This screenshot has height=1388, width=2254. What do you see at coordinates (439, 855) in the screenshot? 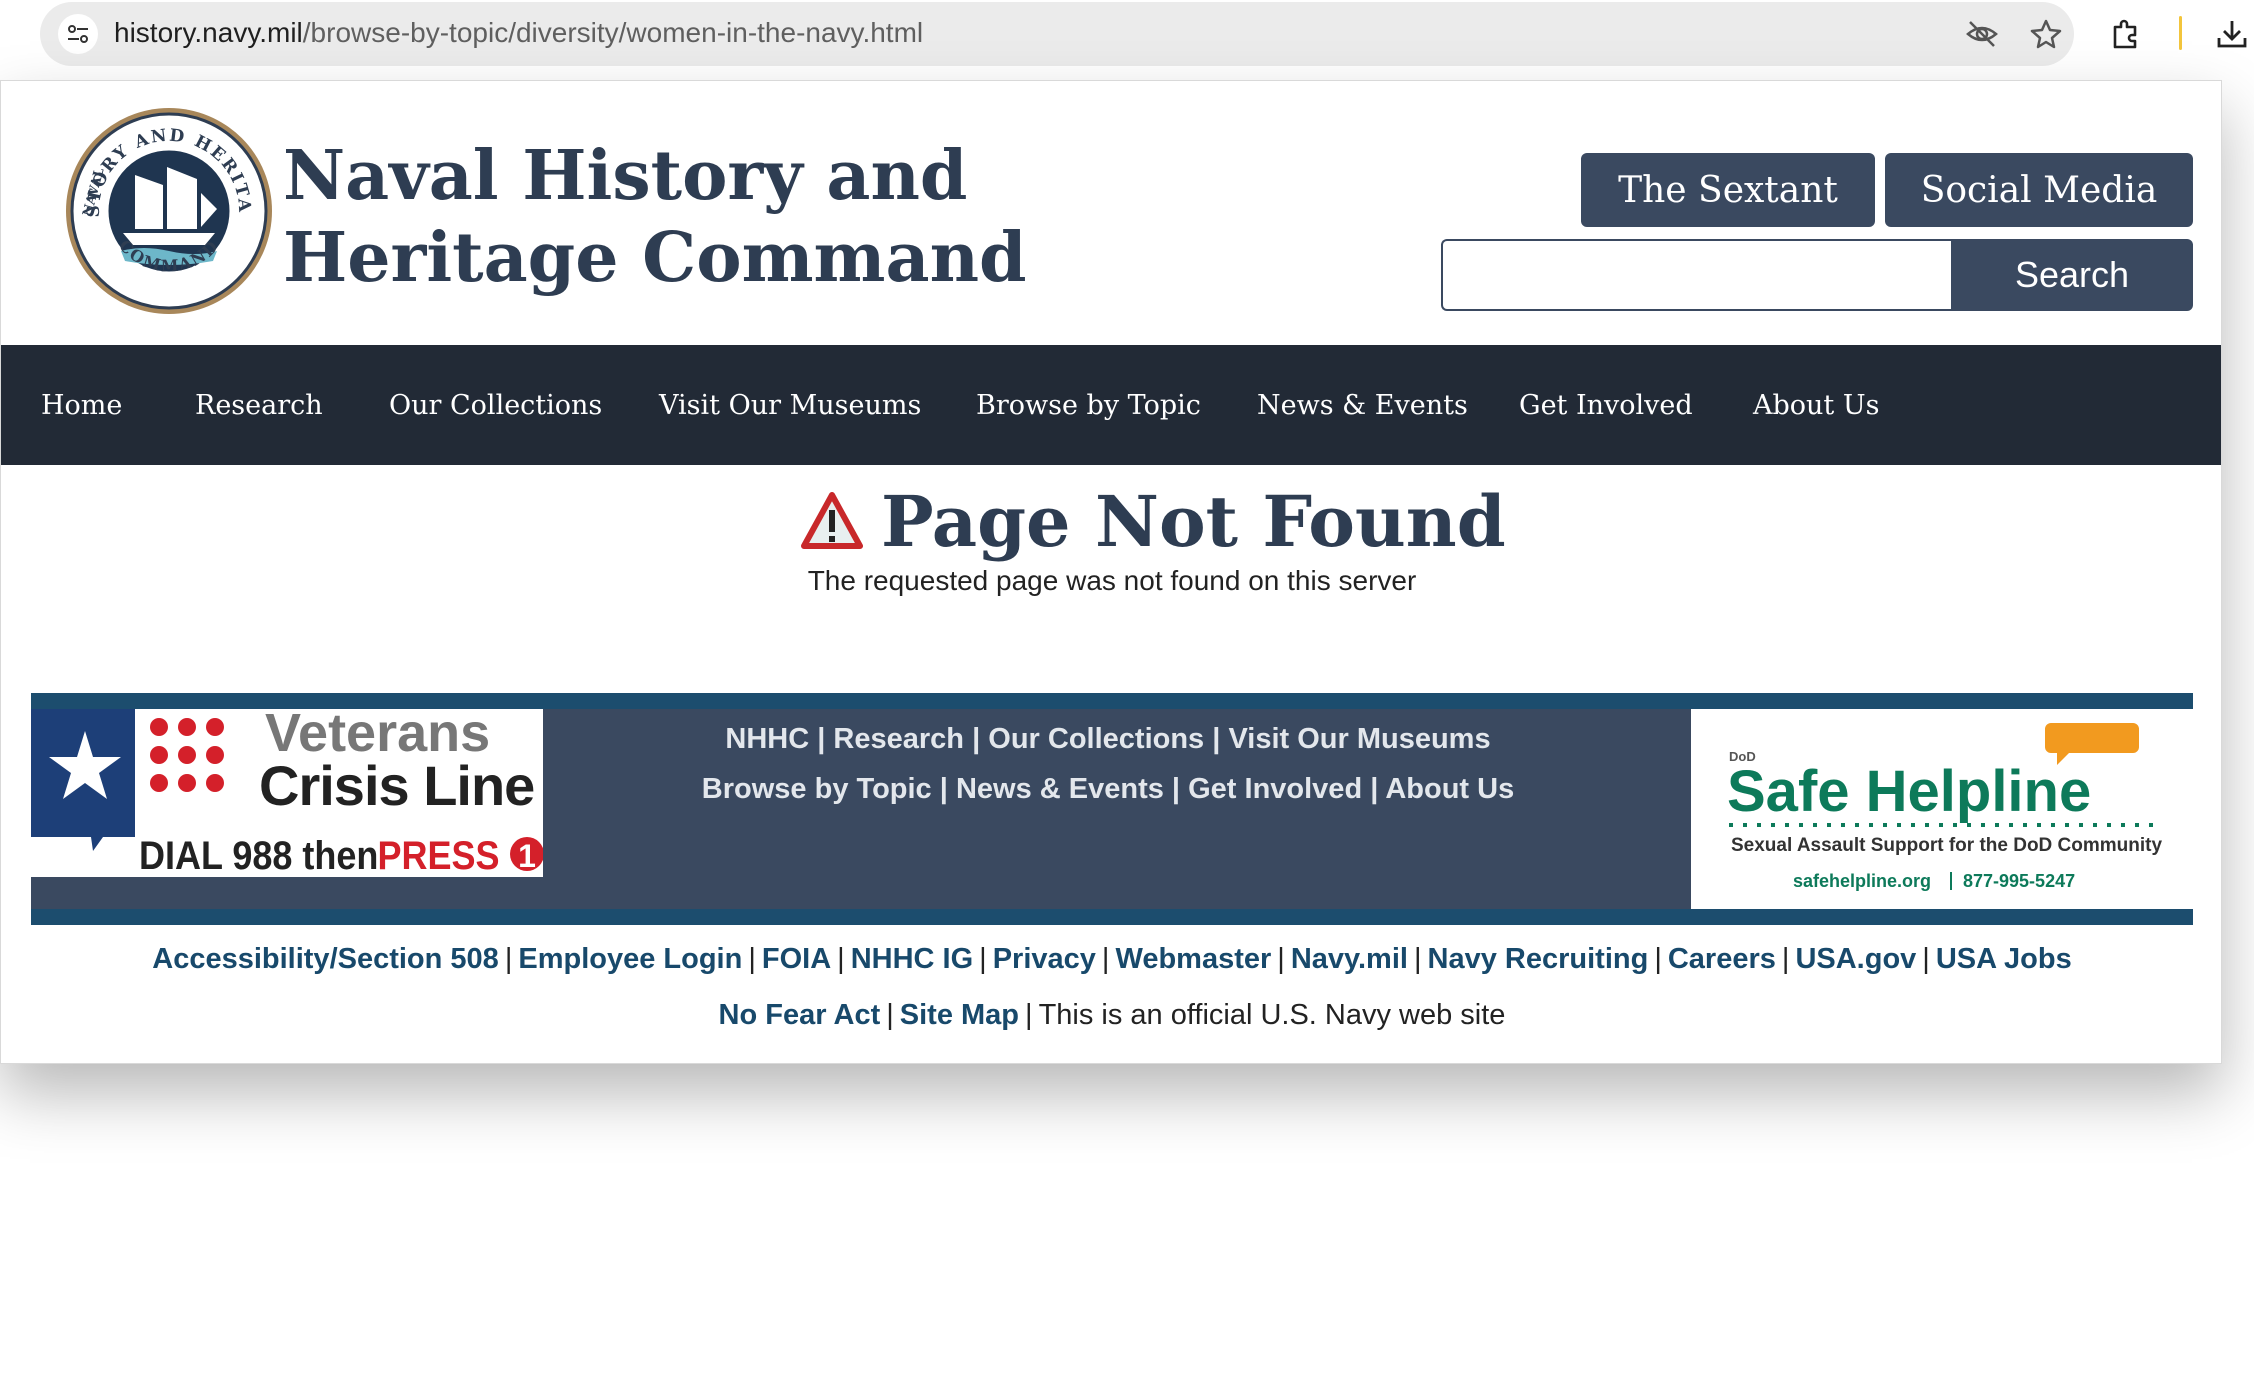
I see `vcl-press: PRESS` at bounding box center [439, 855].